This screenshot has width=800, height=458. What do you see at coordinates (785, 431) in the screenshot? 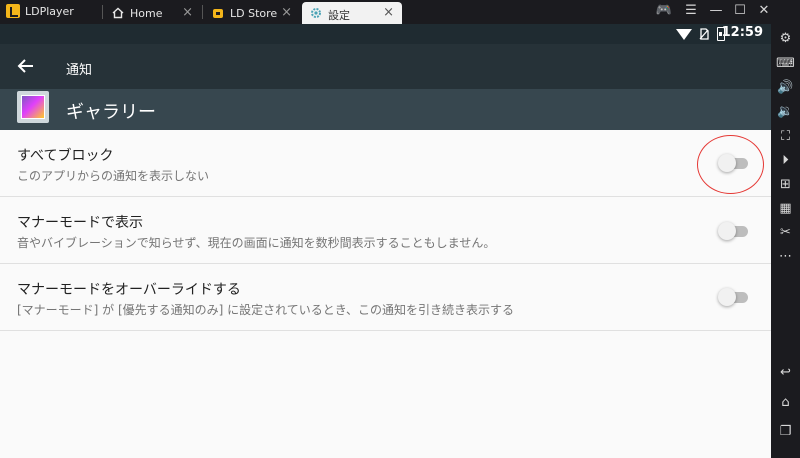
I see `android-recents-icon: ❐` at bounding box center [785, 431].